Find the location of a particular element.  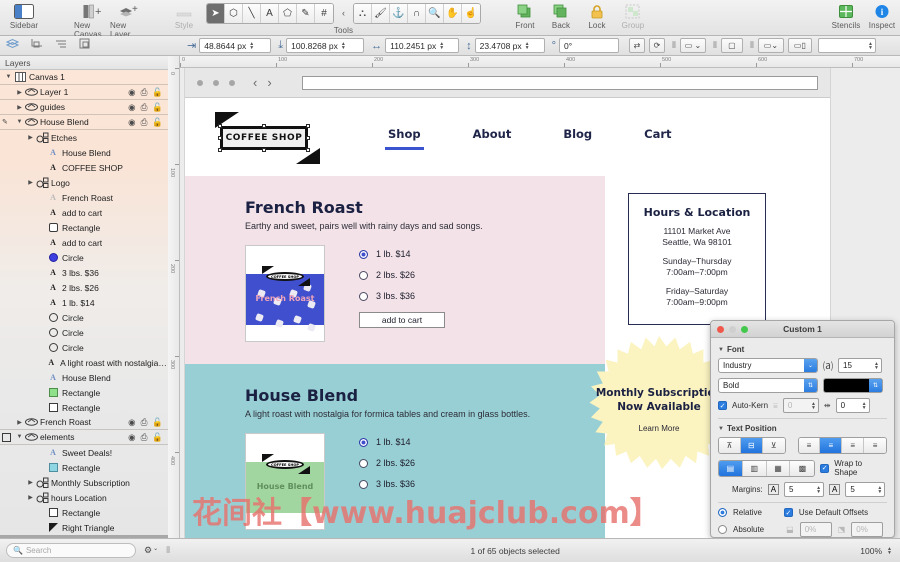

zoom-stepper: ▲ ▼ is located at coordinates (889, 550).